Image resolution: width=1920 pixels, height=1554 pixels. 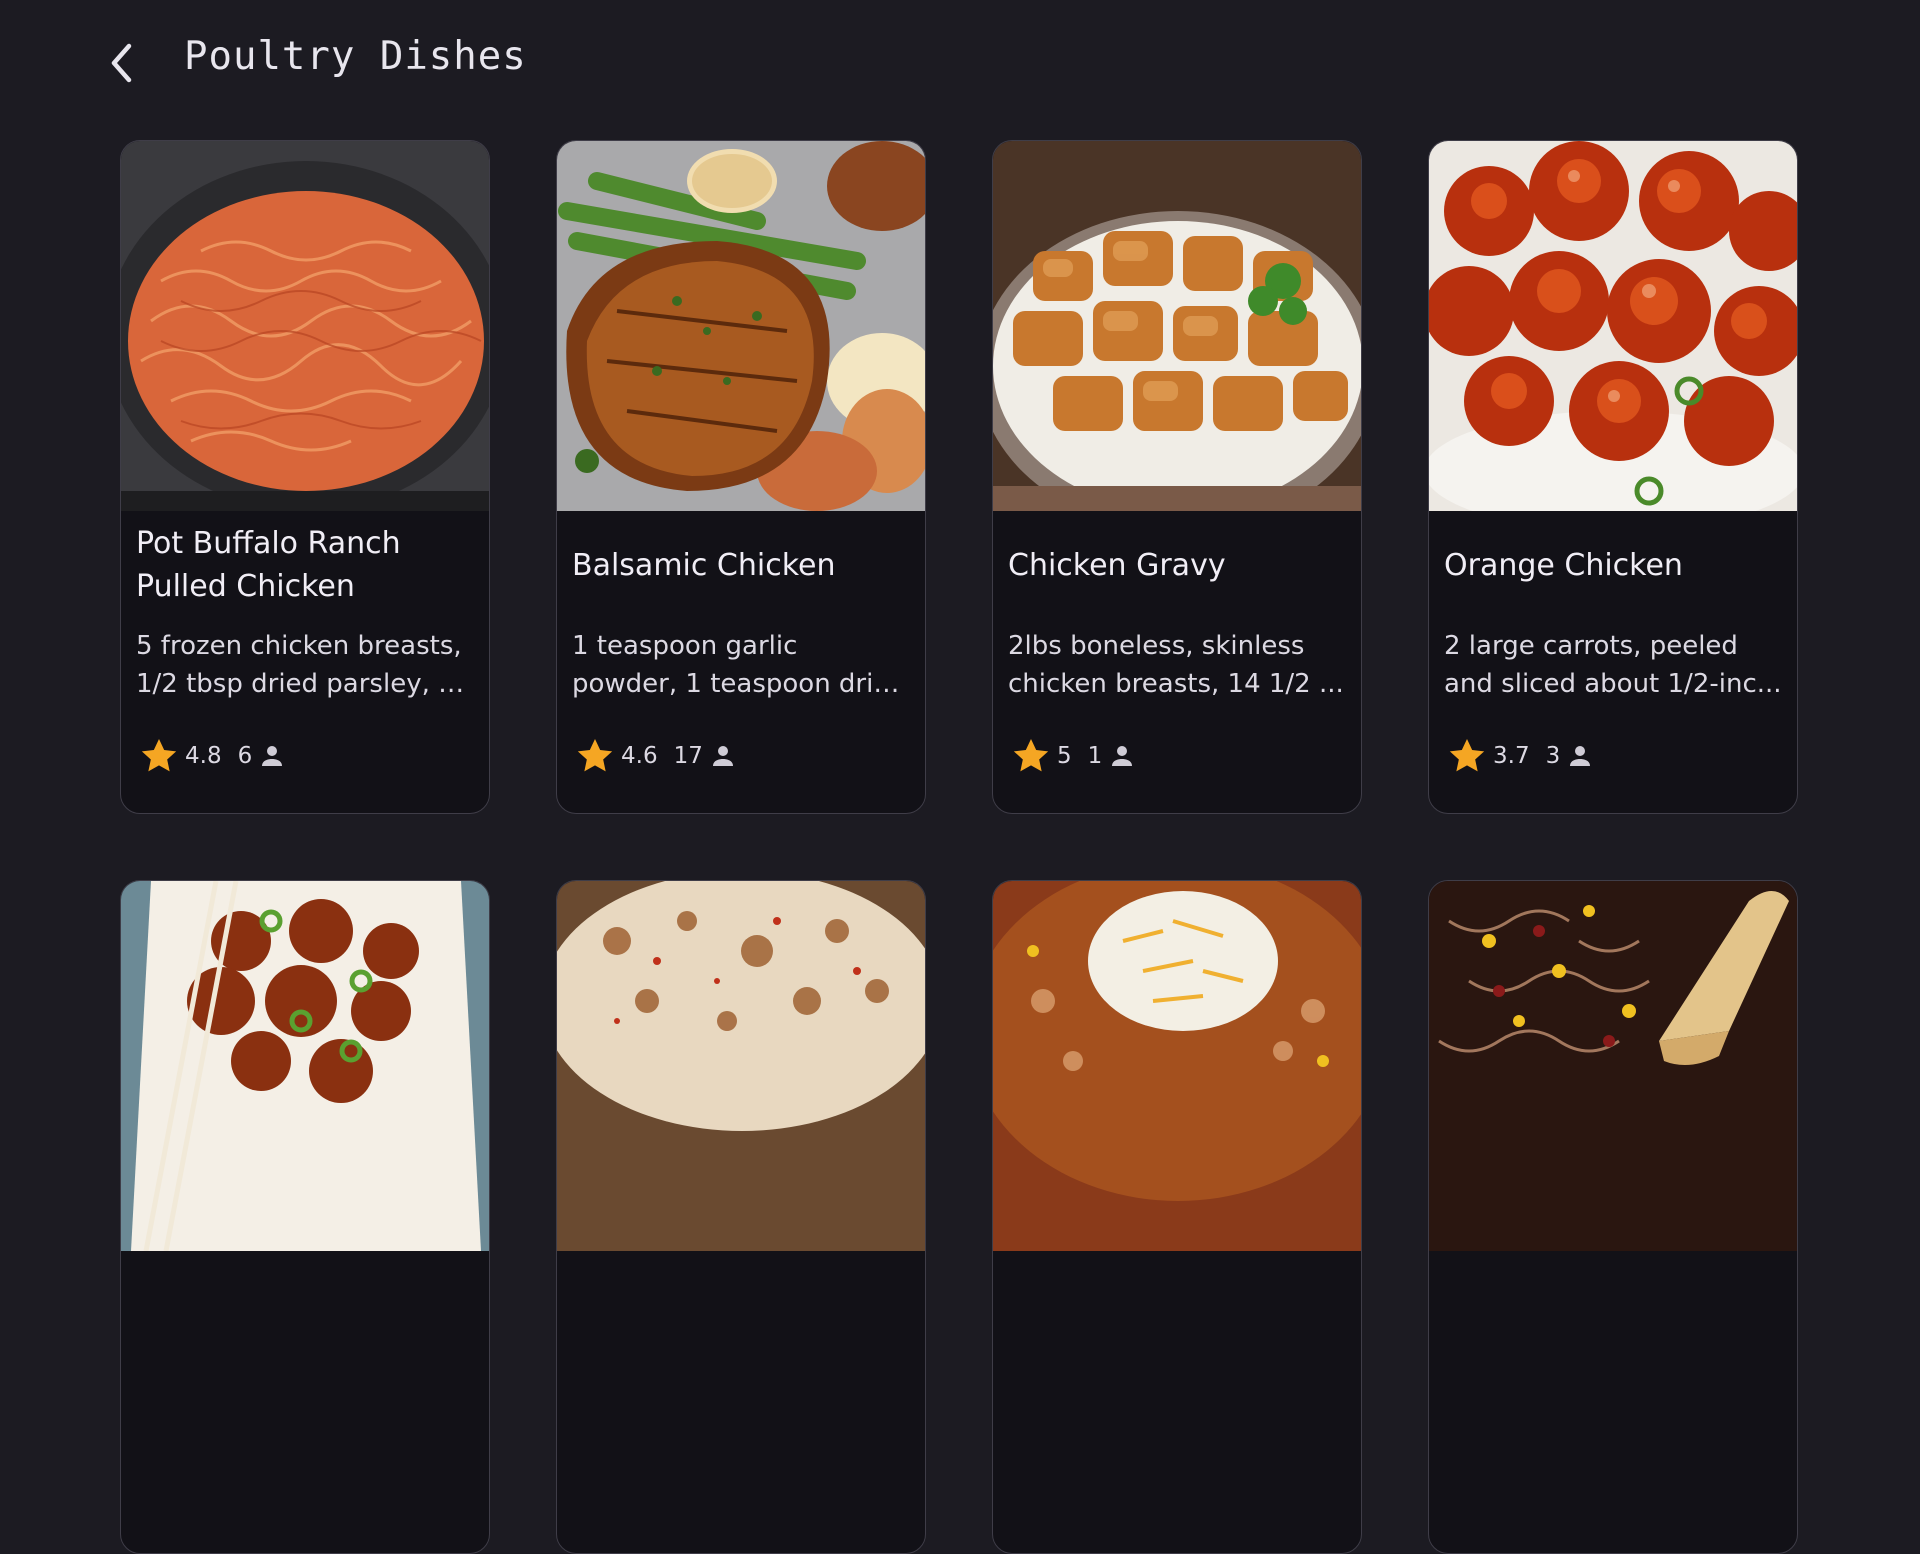 What do you see at coordinates (960, 62) in the screenshot?
I see `app-header: Poultry Dishes` at bounding box center [960, 62].